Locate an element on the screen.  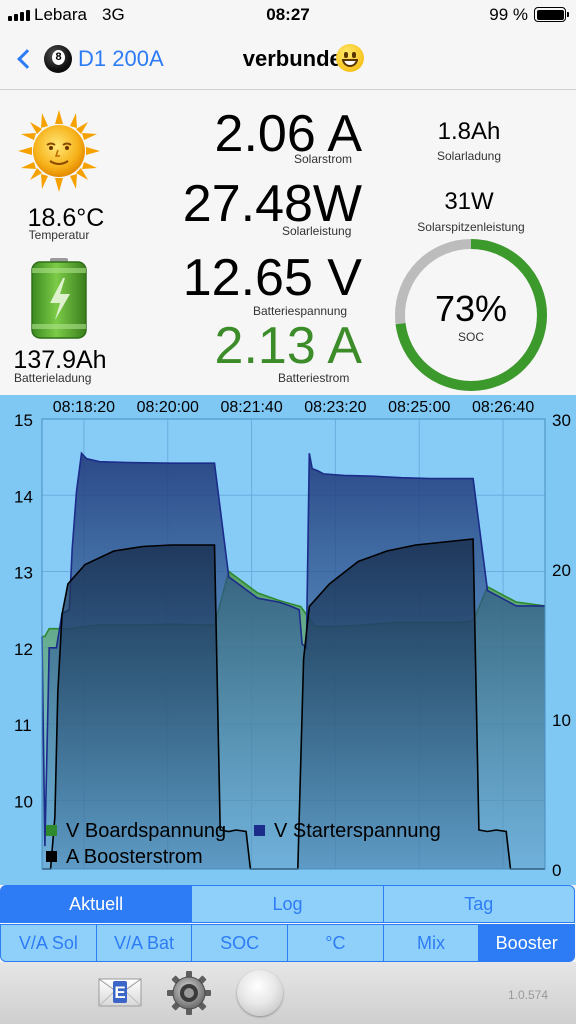
view-tabs: V/A Sol V/A Bat SOC °C Mix Booster is located at coordinates (288, 944).